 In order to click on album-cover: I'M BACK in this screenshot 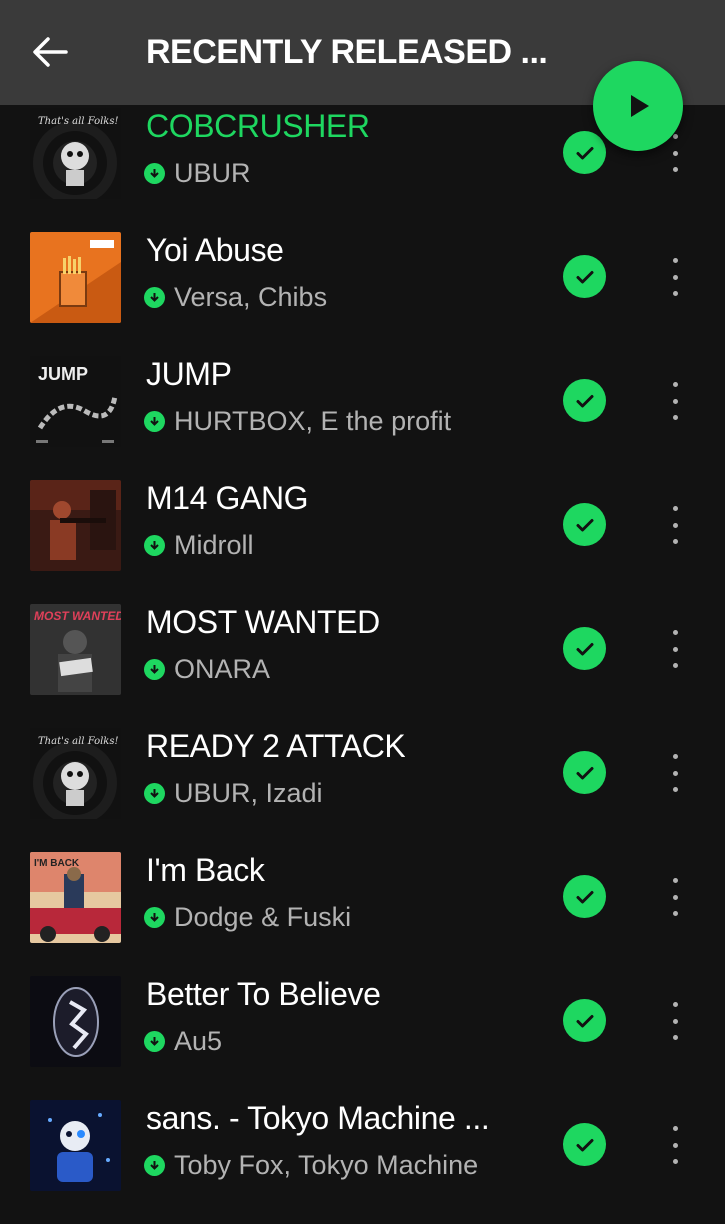, I will do `click(75, 897)`.